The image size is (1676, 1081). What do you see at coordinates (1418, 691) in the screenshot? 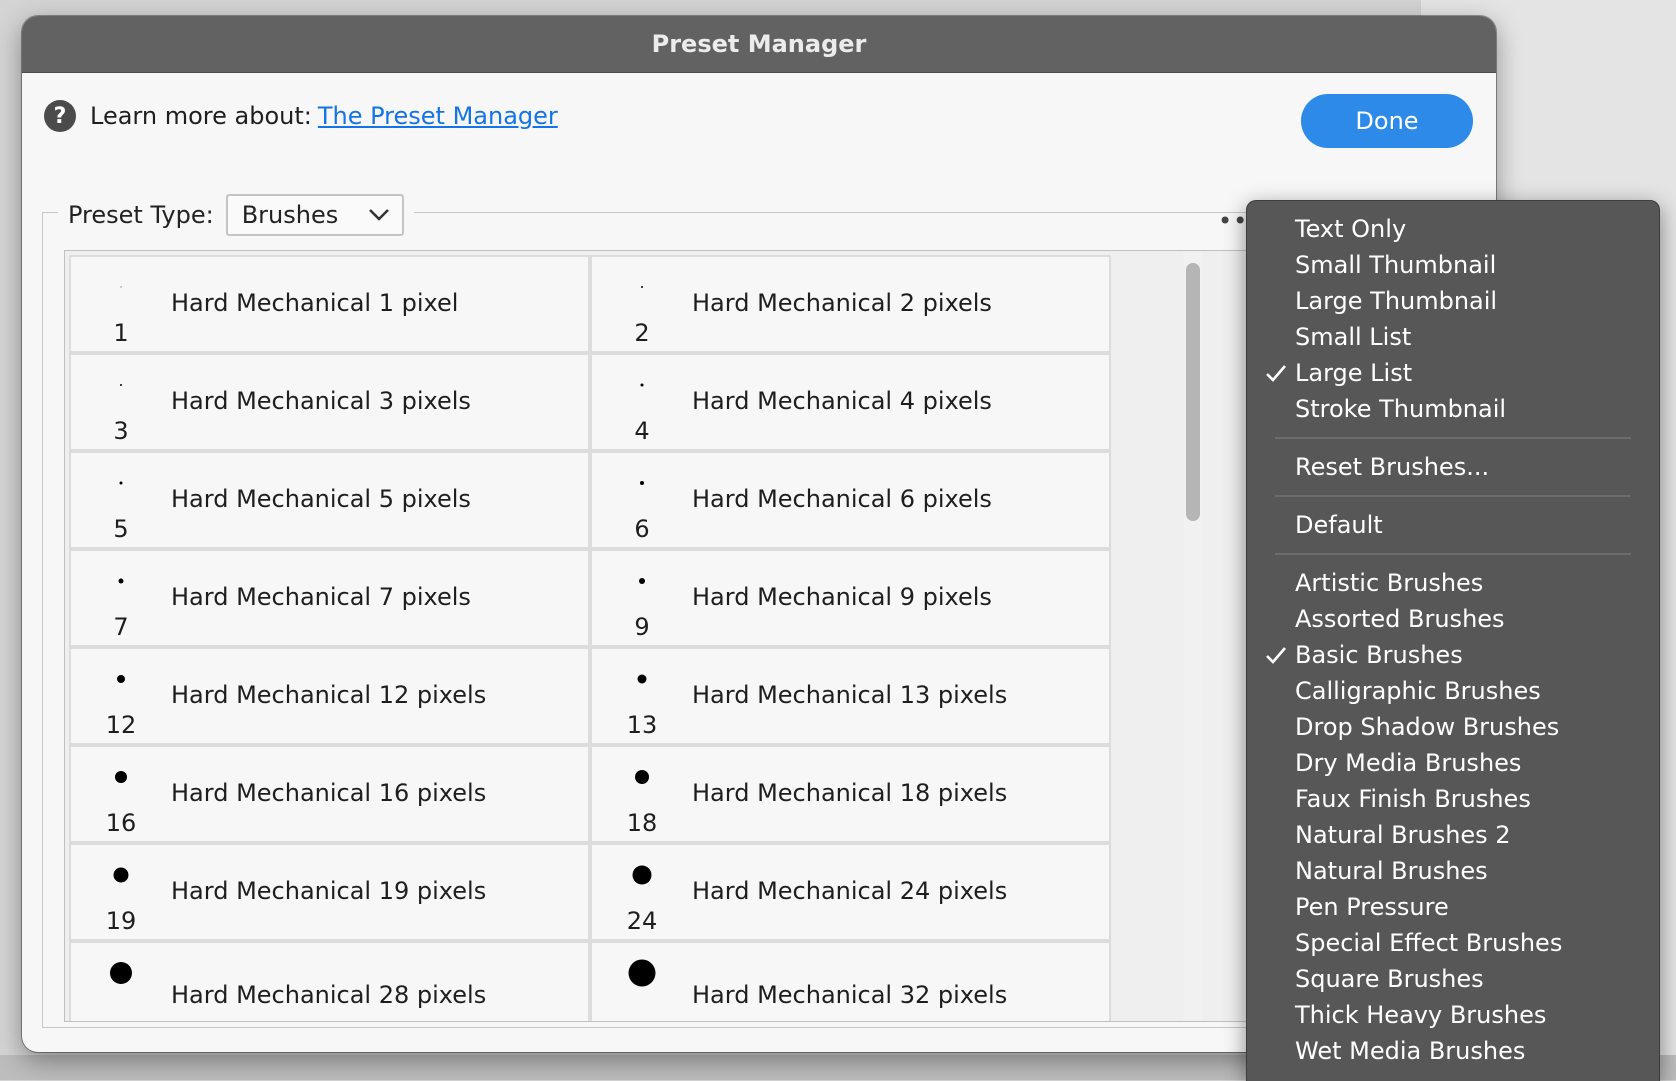
I see `menu-item-label: Calligraphic Brushes` at bounding box center [1418, 691].